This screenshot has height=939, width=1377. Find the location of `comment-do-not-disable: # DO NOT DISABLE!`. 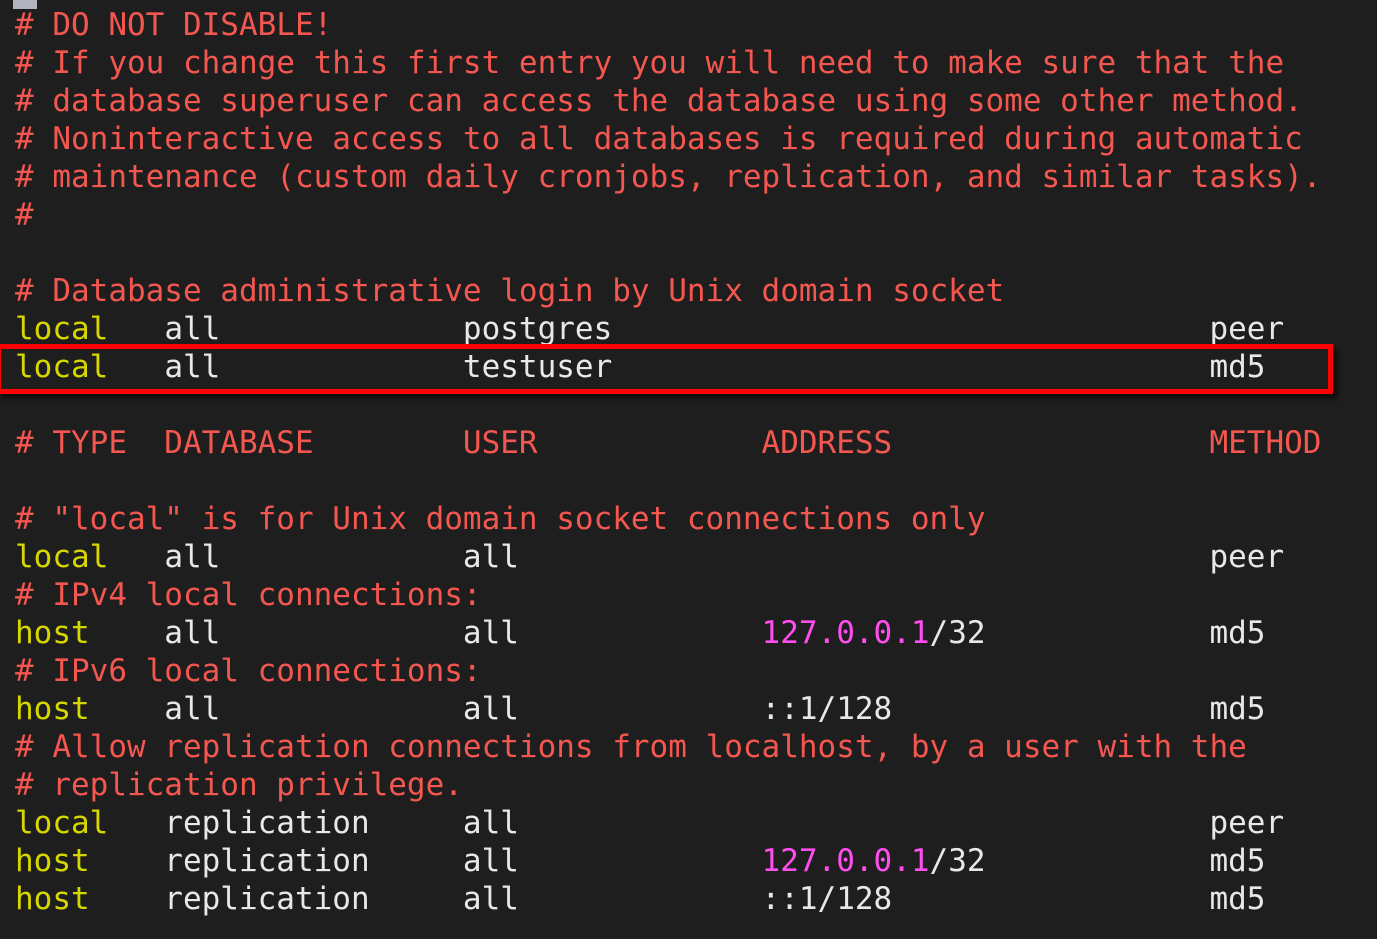

comment-do-not-disable: # DO NOT DISABLE! is located at coordinates (688, 25).